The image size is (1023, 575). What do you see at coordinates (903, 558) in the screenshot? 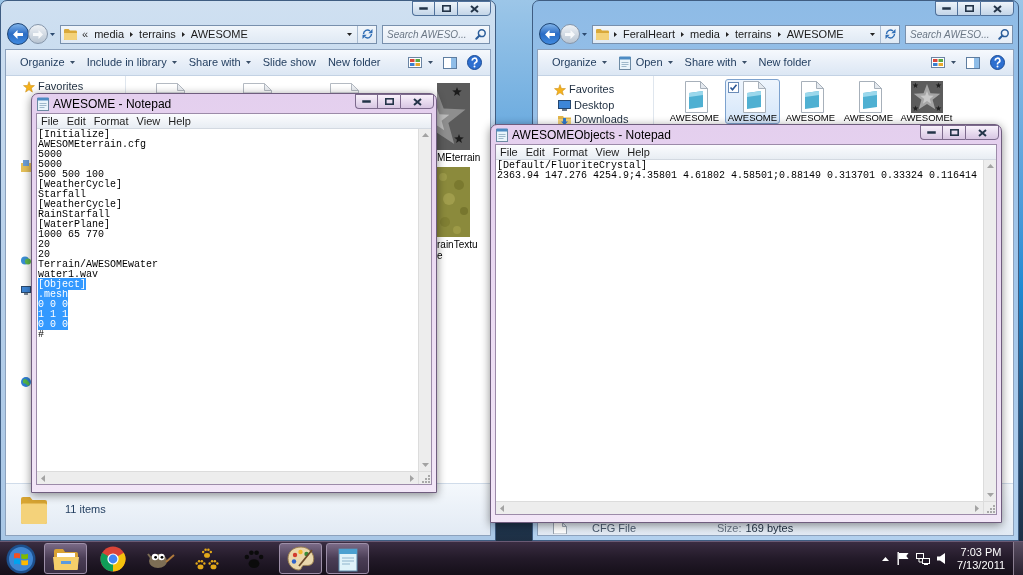
I see `flag-icon` at bounding box center [903, 558].